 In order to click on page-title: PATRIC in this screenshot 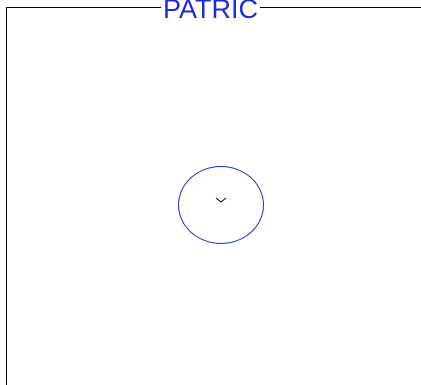, I will do `click(211, 11)`.